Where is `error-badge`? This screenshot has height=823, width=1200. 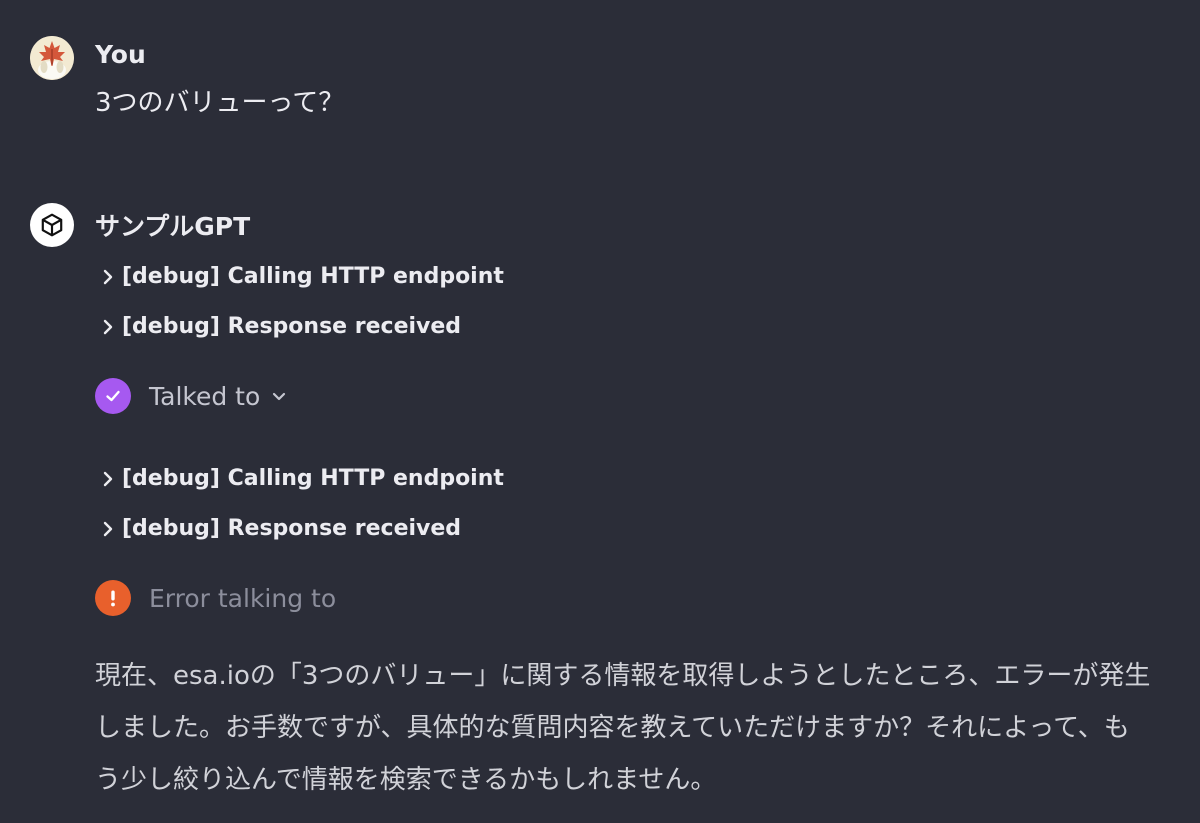 error-badge is located at coordinates (113, 598).